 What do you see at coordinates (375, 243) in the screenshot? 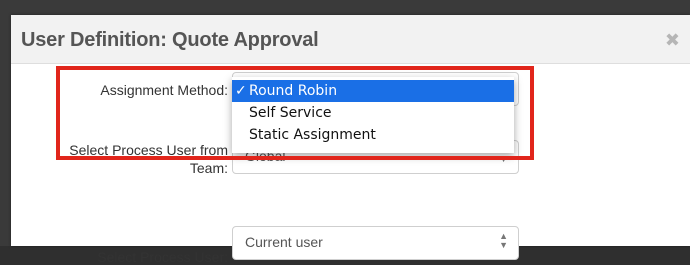
I see `process-user-select: Current user ▲ ▼` at bounding box center [375, 243].